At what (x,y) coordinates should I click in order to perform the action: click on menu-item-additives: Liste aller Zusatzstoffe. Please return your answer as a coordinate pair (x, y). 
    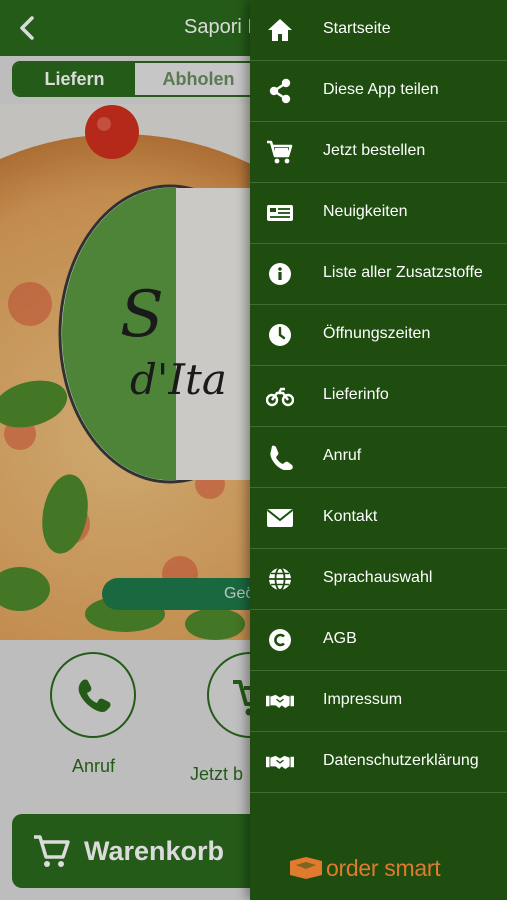
    Looking at the image, I should click on (378, 274).